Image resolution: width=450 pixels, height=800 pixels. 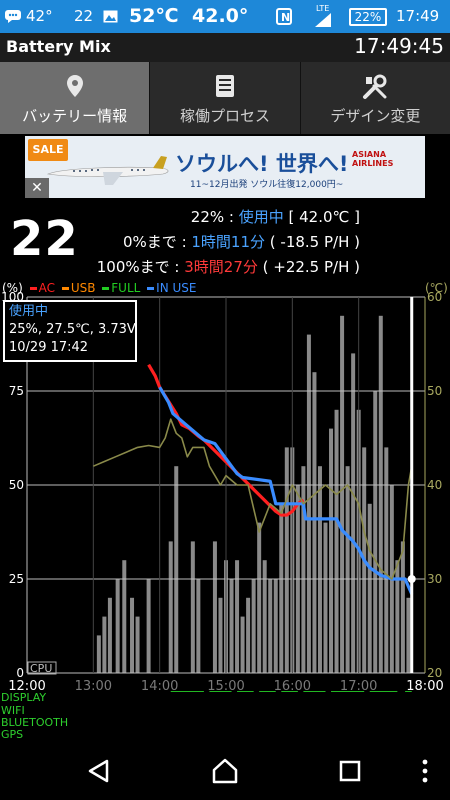 What do you see at coordinates (434, 391) in the screenshot?
I see `y-right-tick-label: 50` at bounding box center [434, 391].